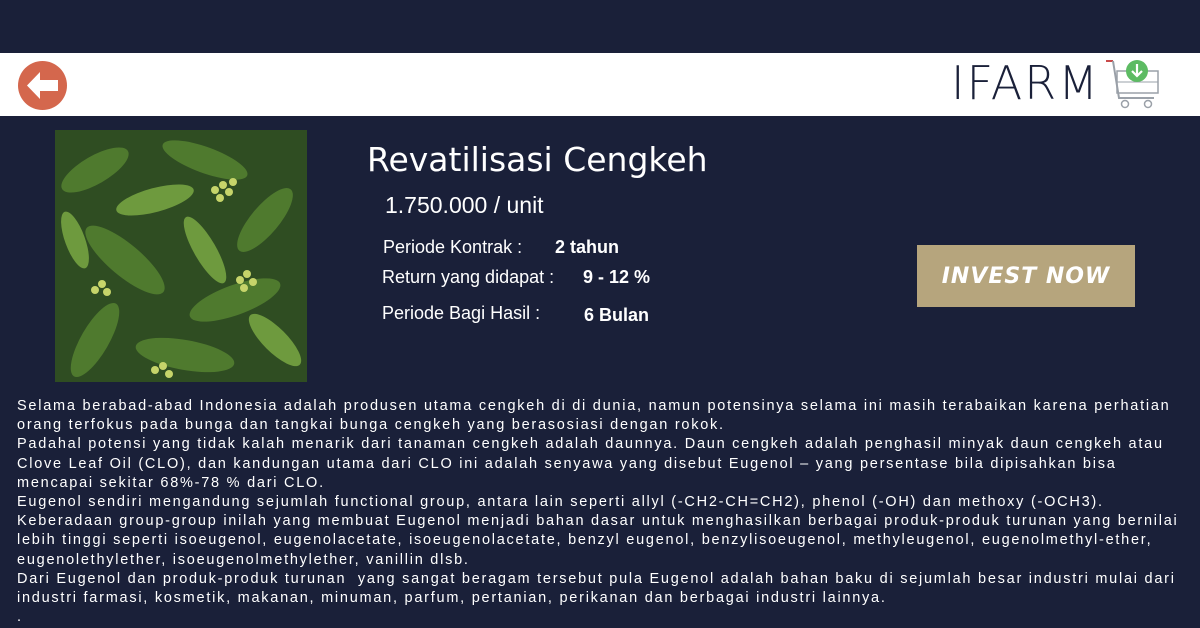 The width and height of the screenshot is (1200, 628). Describe the element at coordinates (617, 315) in the screenshot. I see `profit-sharing-period-value: 6 Bulan` at that location.